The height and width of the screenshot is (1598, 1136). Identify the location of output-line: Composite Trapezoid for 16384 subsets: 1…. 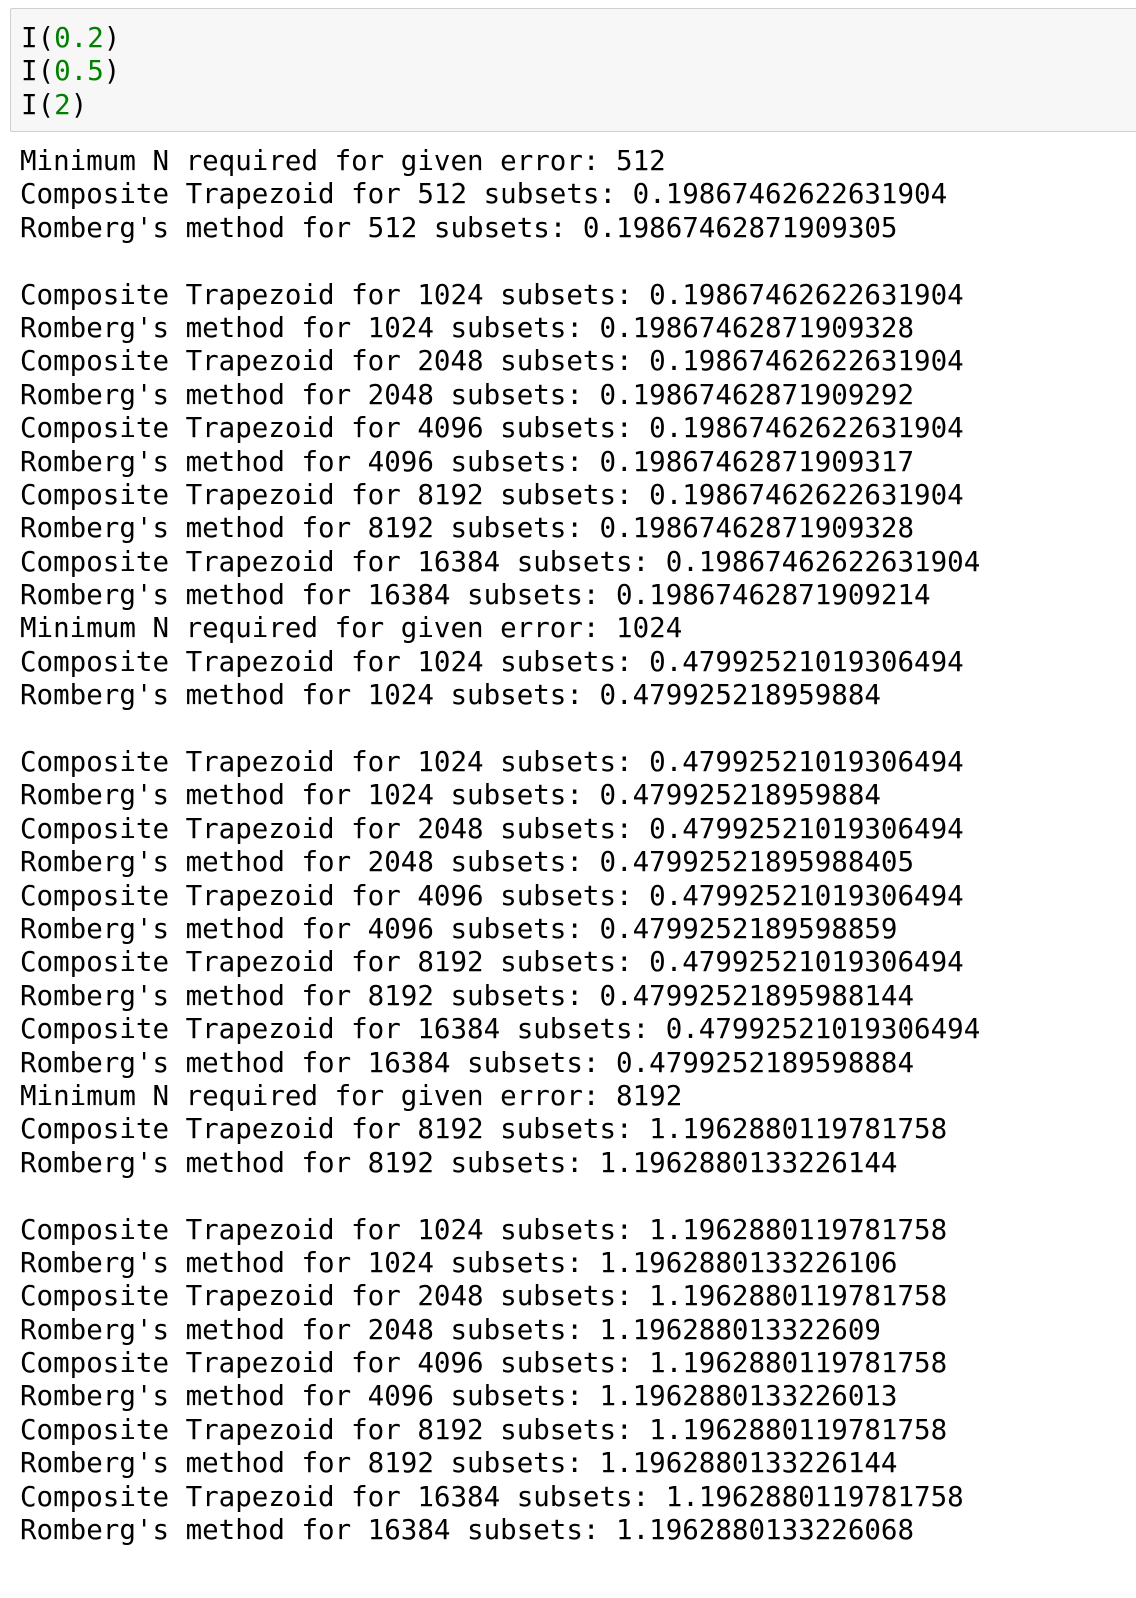
(492, 1496).